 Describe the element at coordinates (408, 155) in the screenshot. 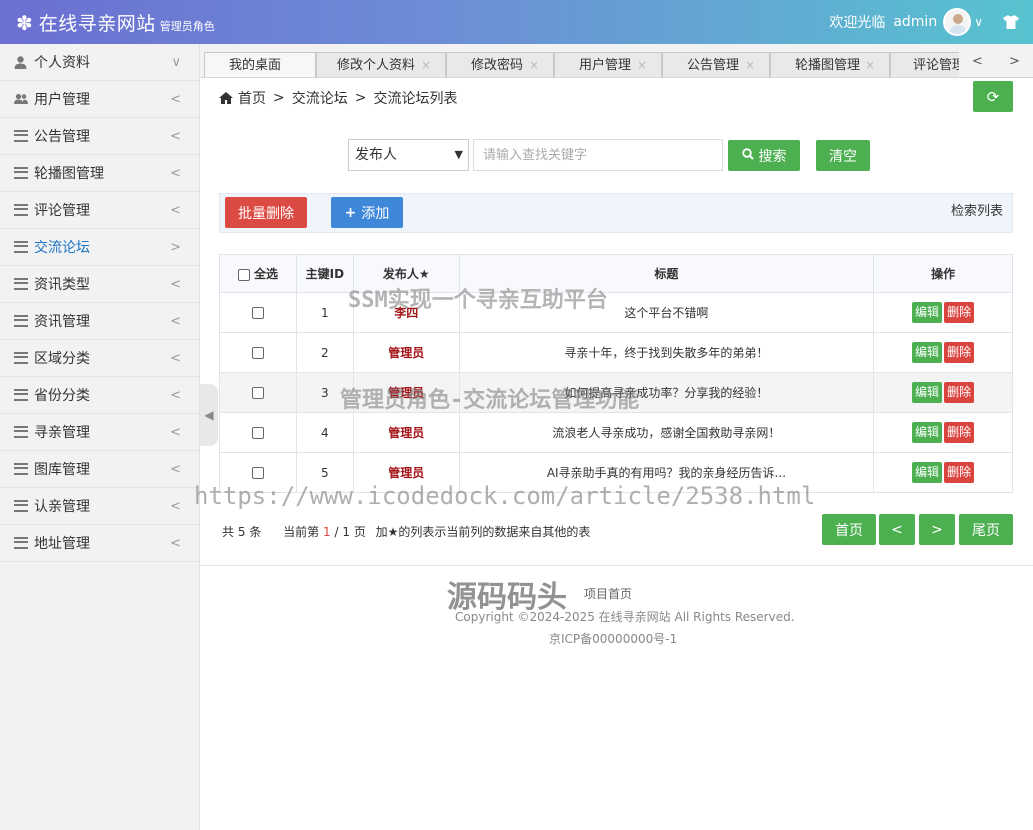

I see `search-field-select: 发布人 ▼` at that location.